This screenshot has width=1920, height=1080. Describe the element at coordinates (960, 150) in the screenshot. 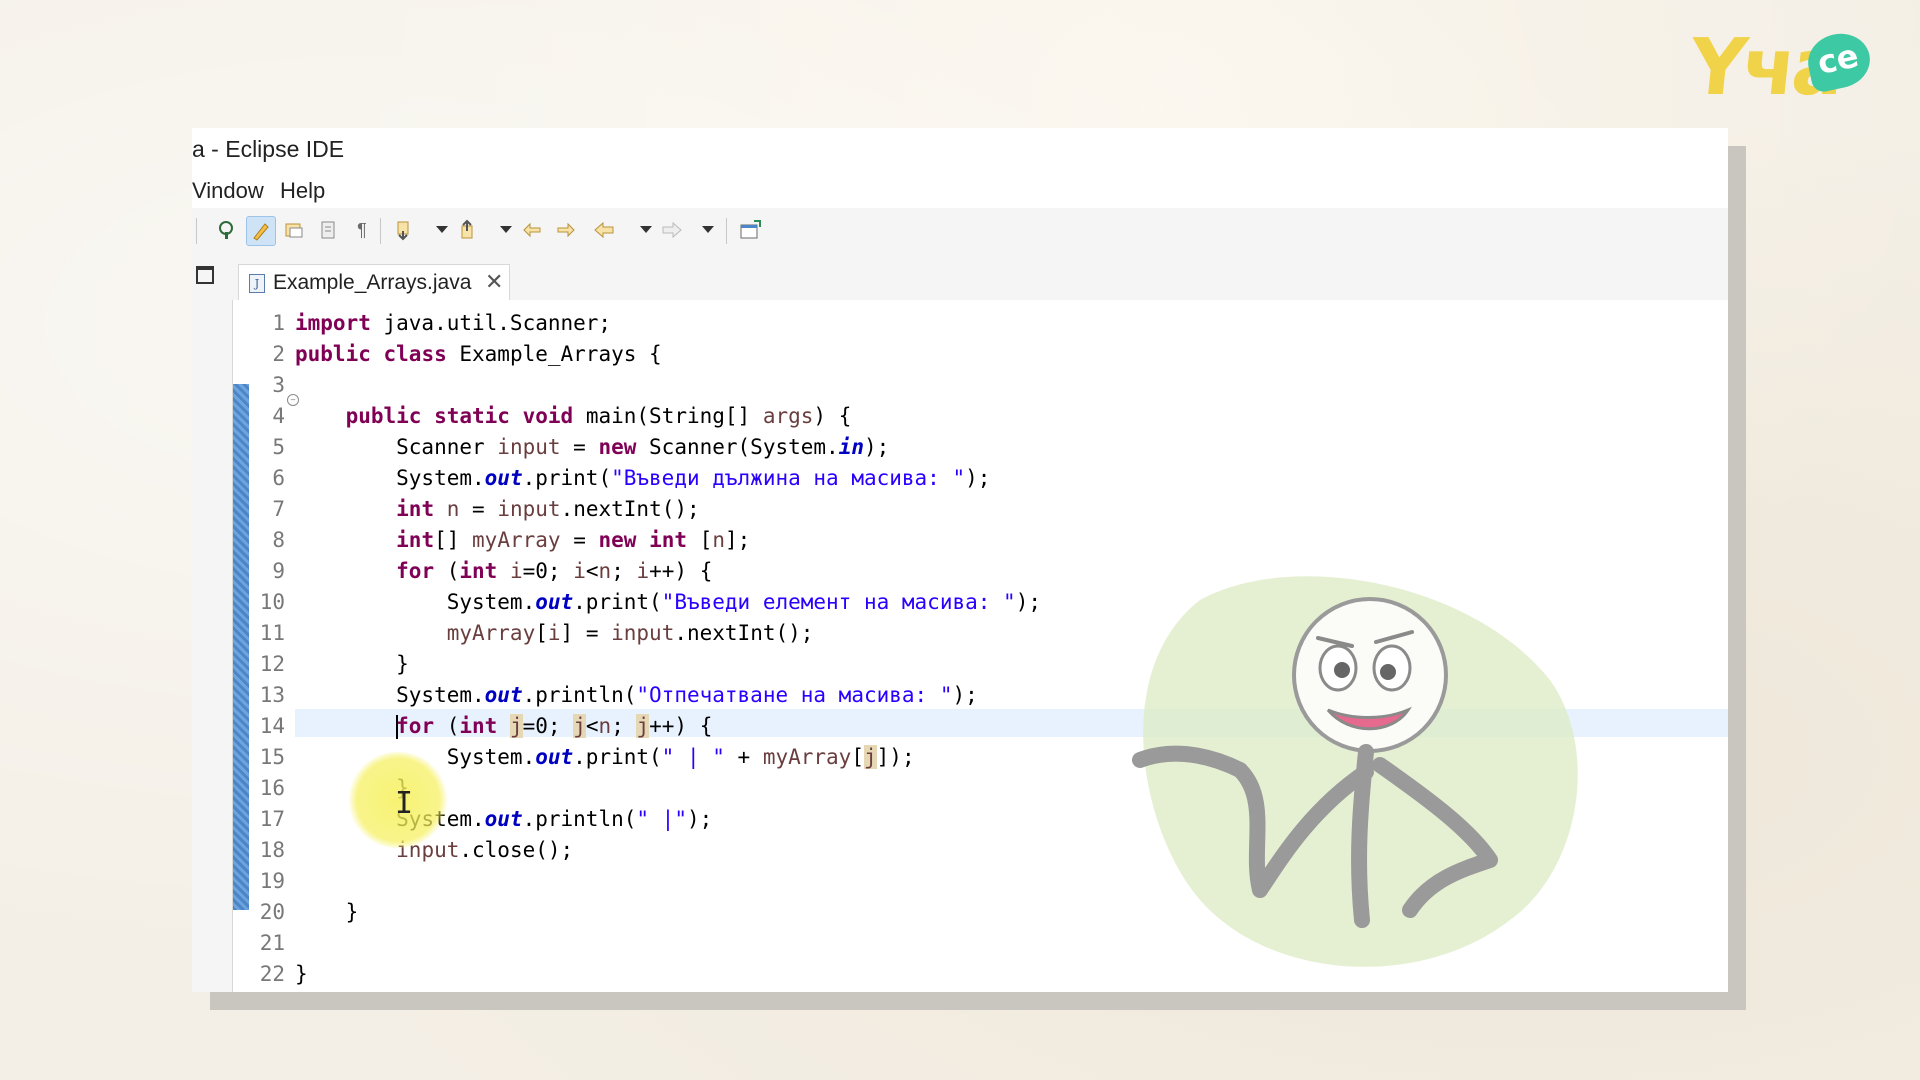

I see `title-bar: a - Eclipse IDE` at that location.